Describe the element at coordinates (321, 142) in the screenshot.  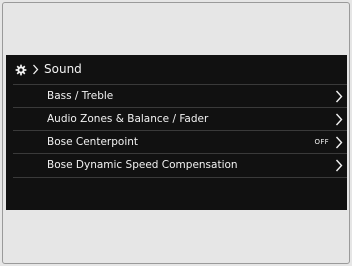
I see `status-value: OFF` at that location.